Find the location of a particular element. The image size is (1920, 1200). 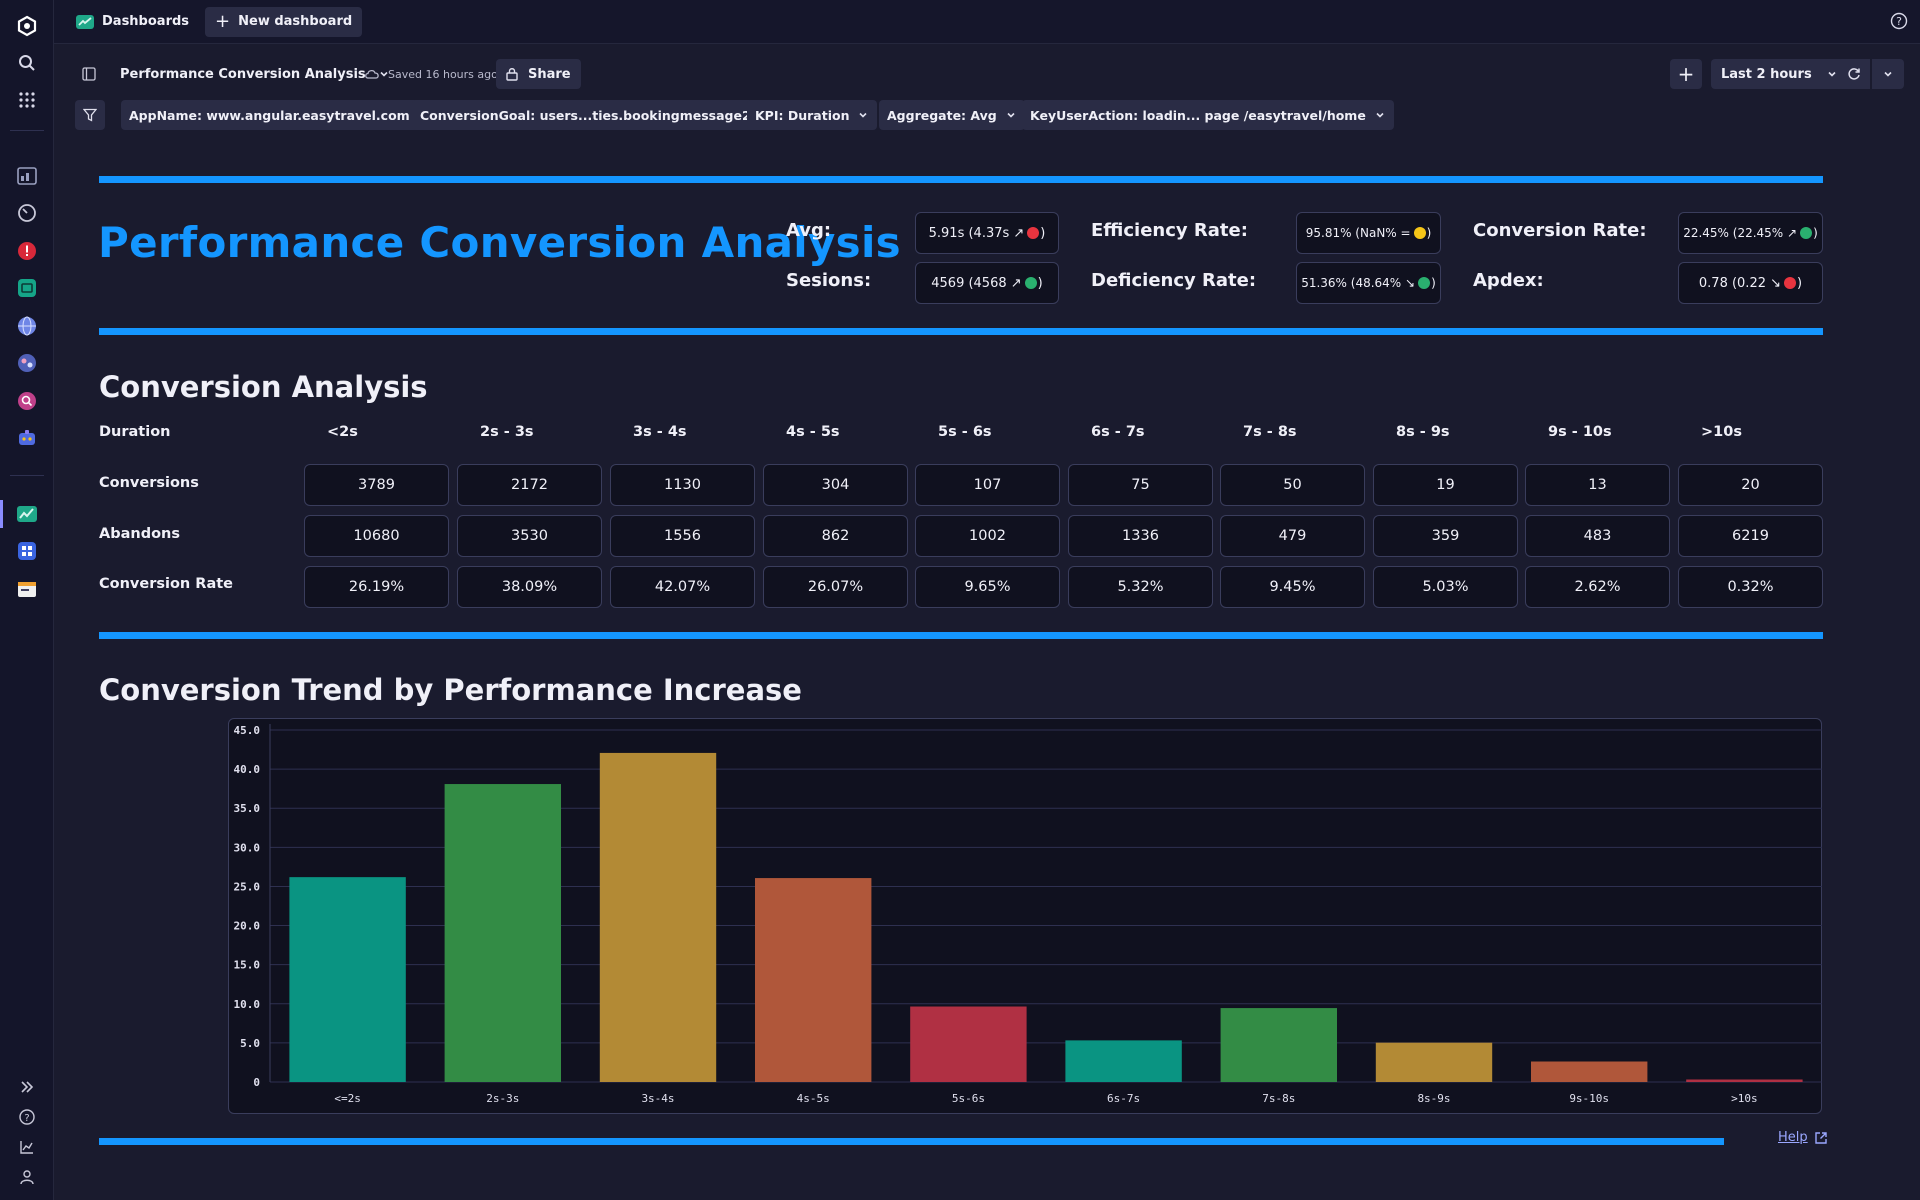

sessions-label: Sesions: is located at coordinates (829, 280).